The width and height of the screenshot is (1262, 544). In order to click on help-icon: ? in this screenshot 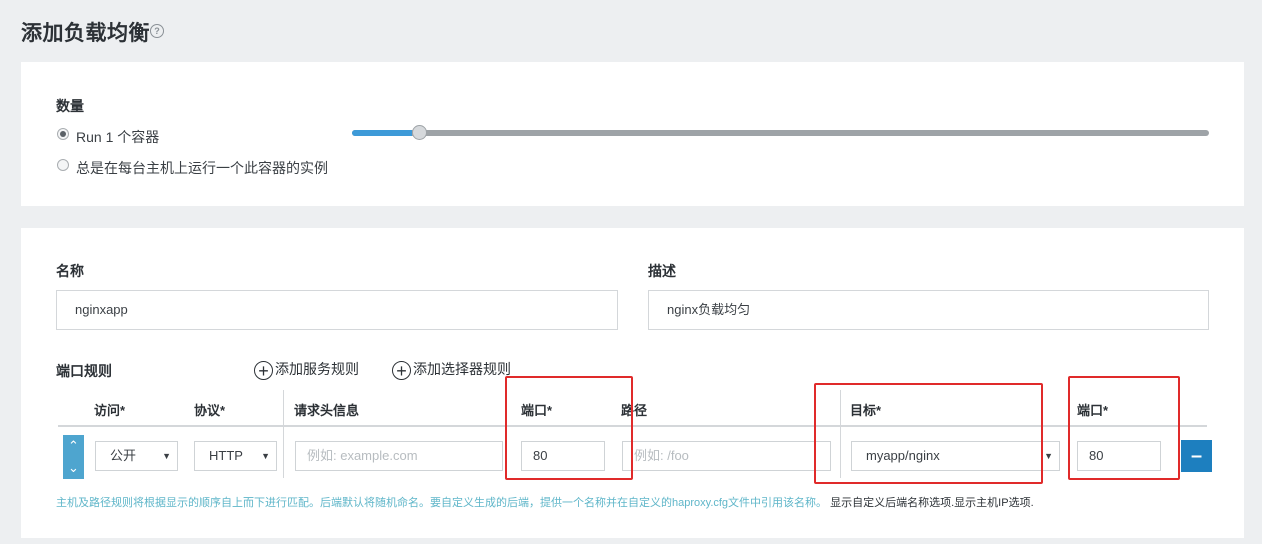, I will do `click(157, 31)`.